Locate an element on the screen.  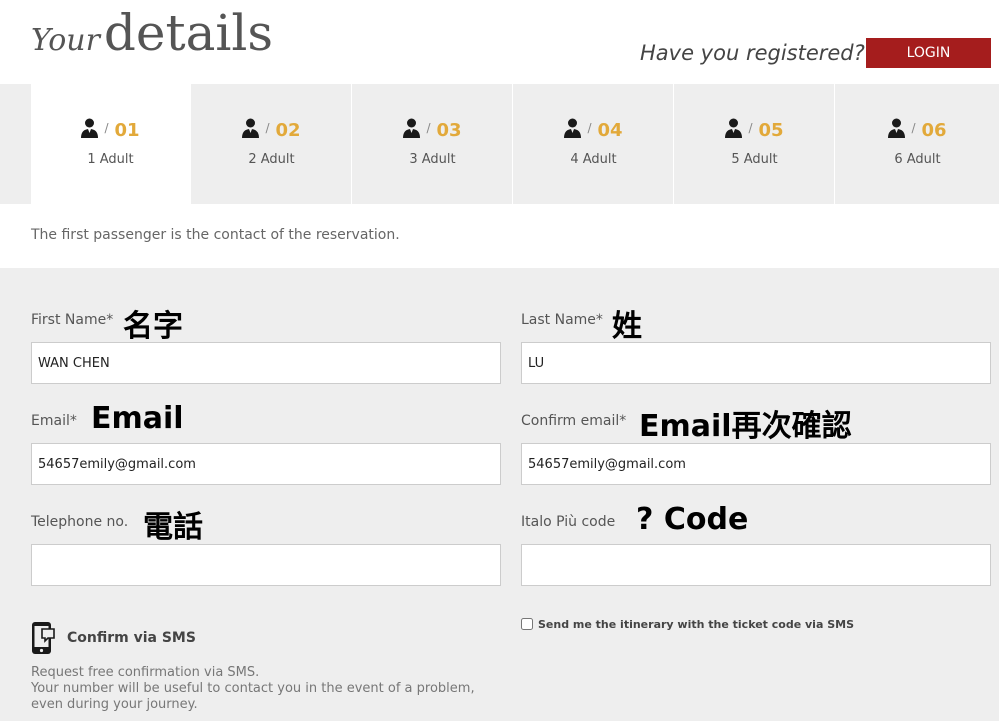
tab-label: 5 Adult is located at coordinates (754, 159).